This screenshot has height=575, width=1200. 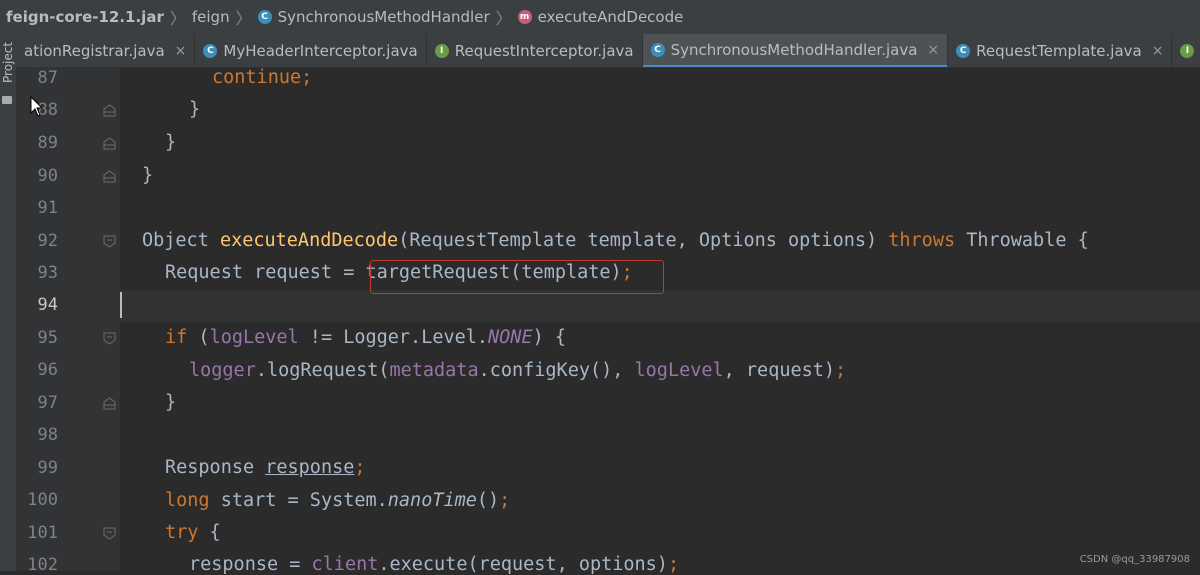 I want to click on breadcrumb-item-method: m executeAndDecode, so click(x=600, y=17).